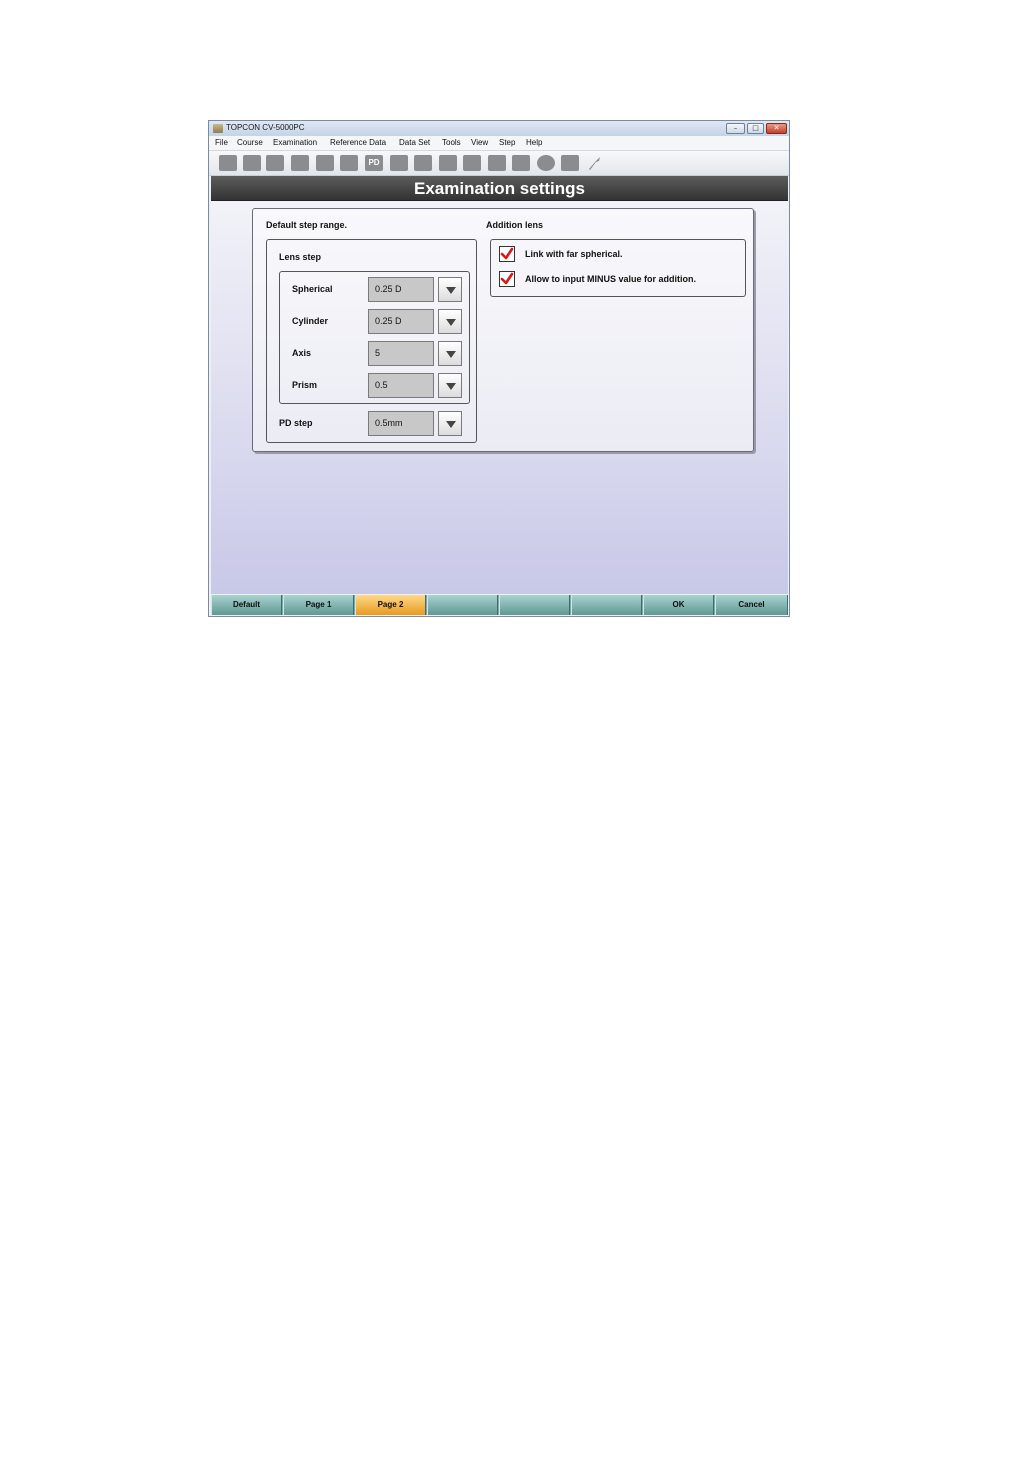 The height and width of the screenshot is (1458, 1032). I want to click on default-button: Default, so click(246, 605).